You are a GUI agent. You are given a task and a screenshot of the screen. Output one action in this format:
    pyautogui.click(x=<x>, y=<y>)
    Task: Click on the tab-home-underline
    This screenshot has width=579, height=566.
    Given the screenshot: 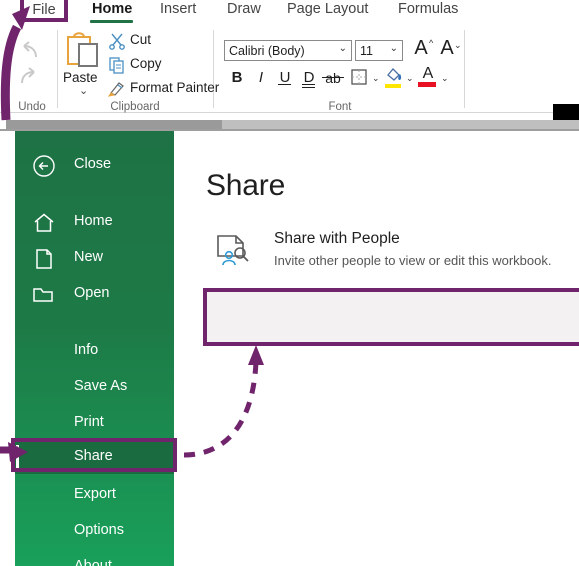 What is the action you would take?
    pyautogui.click(x=111, y=21)
    